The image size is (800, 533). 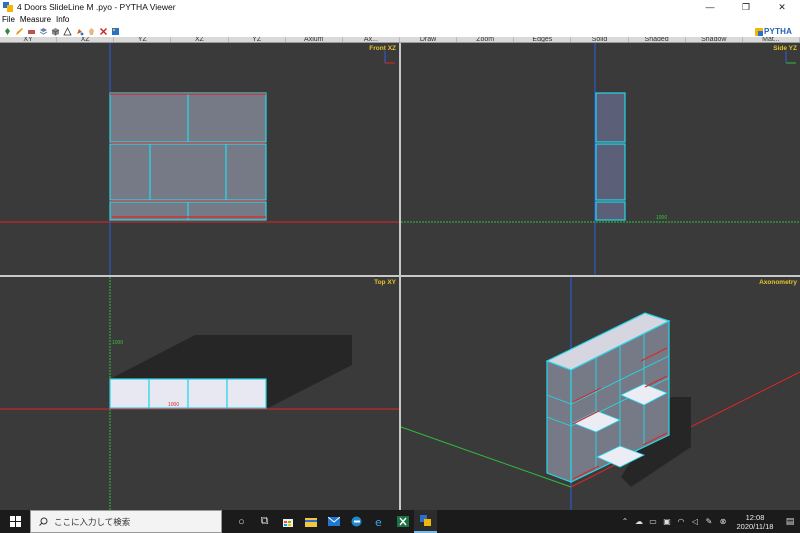 I want to click on svg-text: e, so click(x=378, y=521).